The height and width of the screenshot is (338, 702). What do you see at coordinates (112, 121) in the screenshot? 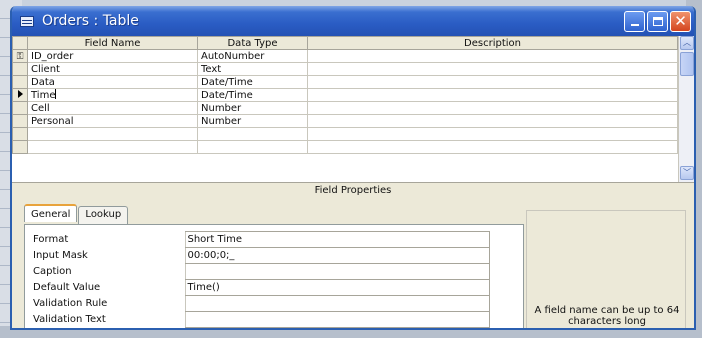
I see `field-name-cell: Personal` at bounding box center [112, 121].